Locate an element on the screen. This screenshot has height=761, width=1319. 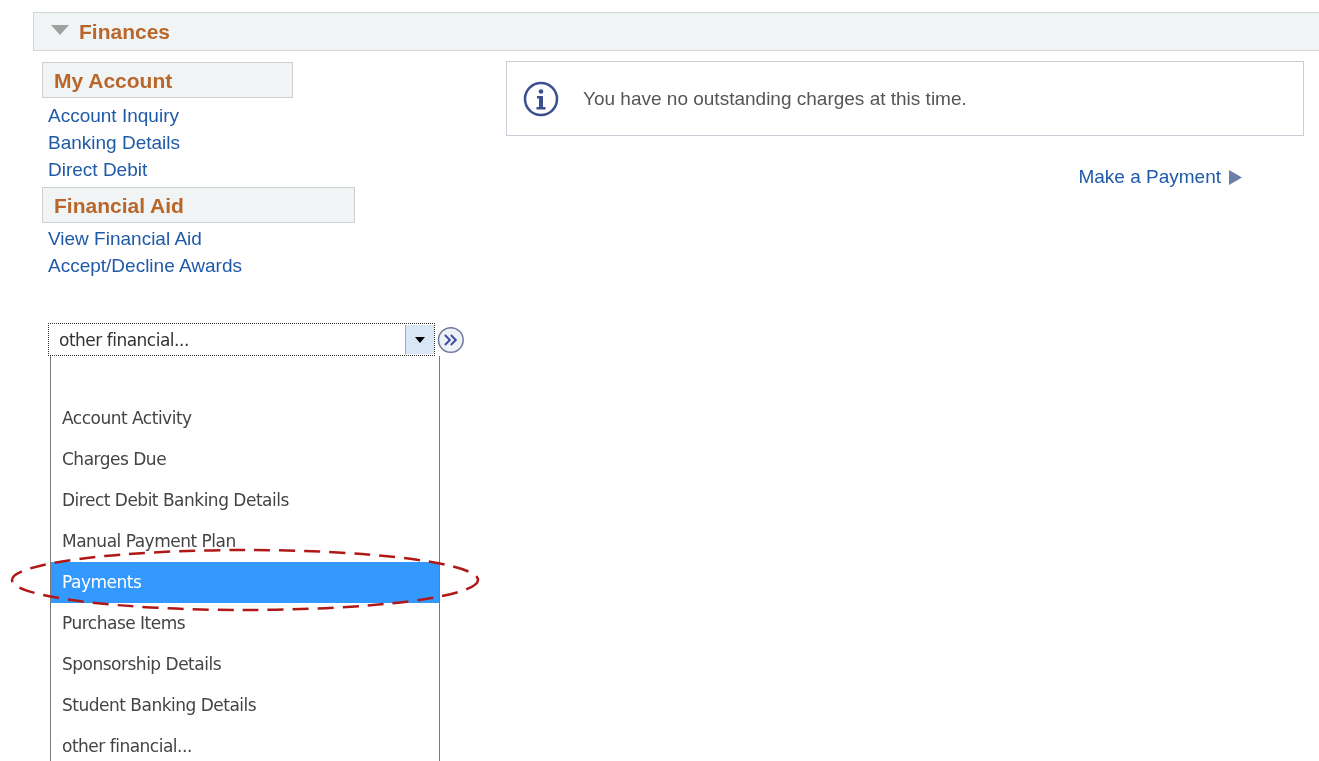
nav-link: Banking Details is located at coordinates (114, 142).